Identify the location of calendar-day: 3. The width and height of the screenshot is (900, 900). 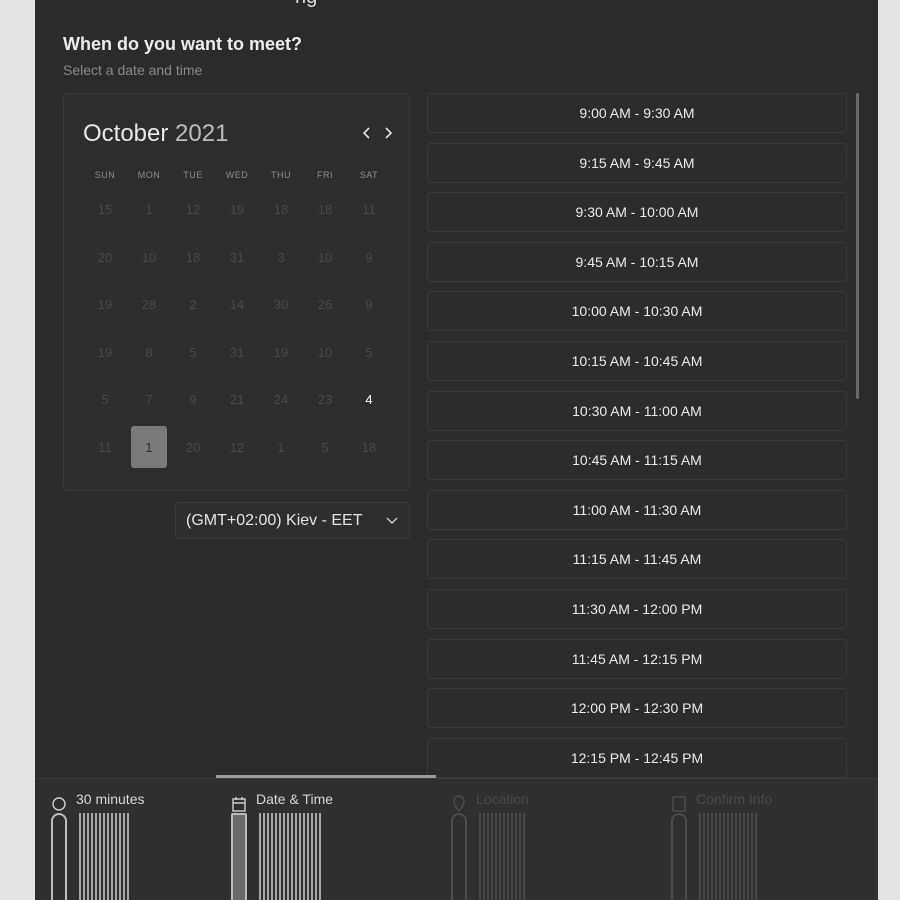
(281, 258).